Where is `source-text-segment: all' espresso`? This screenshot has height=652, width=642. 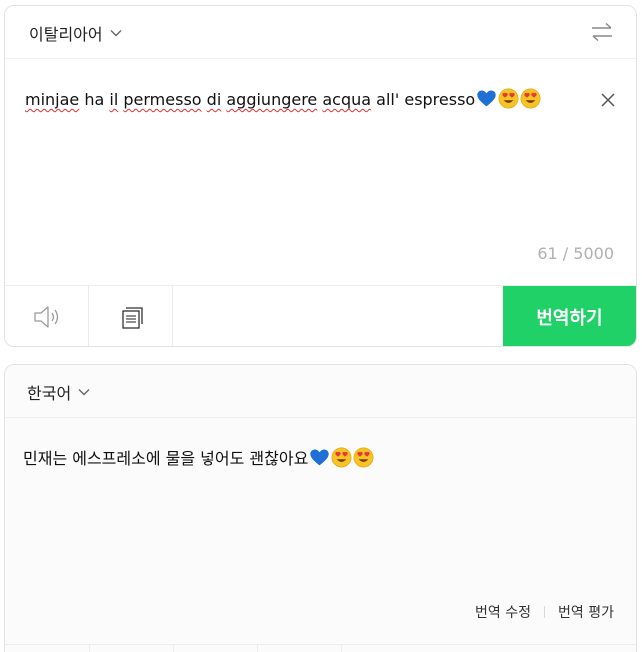 source-text-segment: all' espresso is located at coordinates (423, 99).